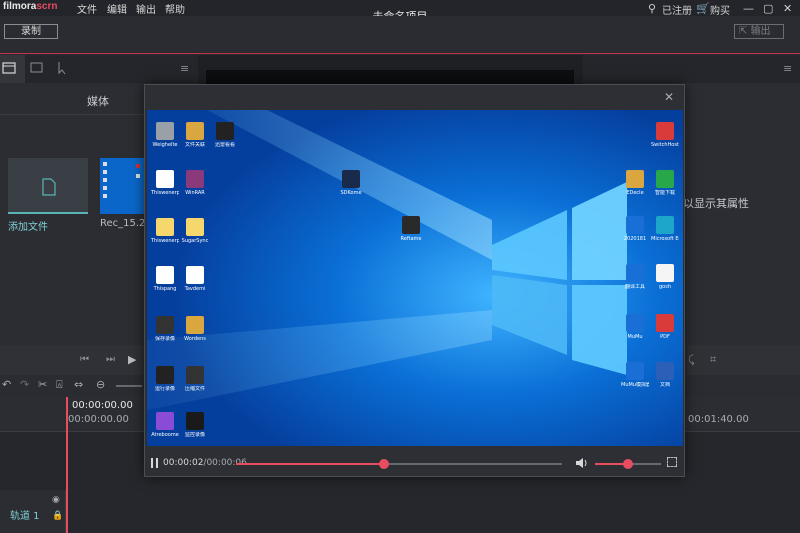 This screenshot has width=800, height=533. I want to click on recording-thumbnail, so click(122, 186).